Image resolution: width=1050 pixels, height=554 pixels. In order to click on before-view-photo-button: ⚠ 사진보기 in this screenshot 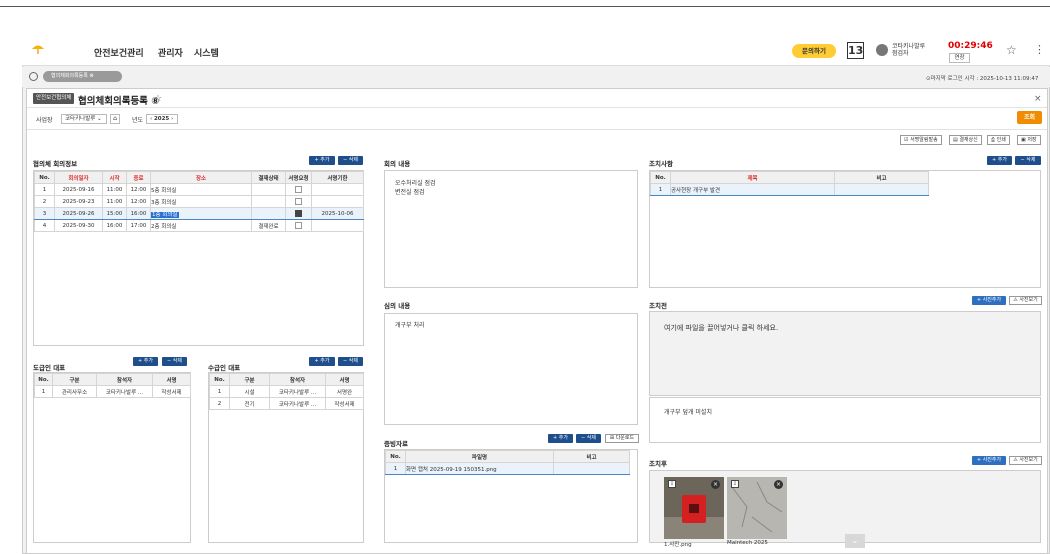, I will do `click(1025, 300)`.